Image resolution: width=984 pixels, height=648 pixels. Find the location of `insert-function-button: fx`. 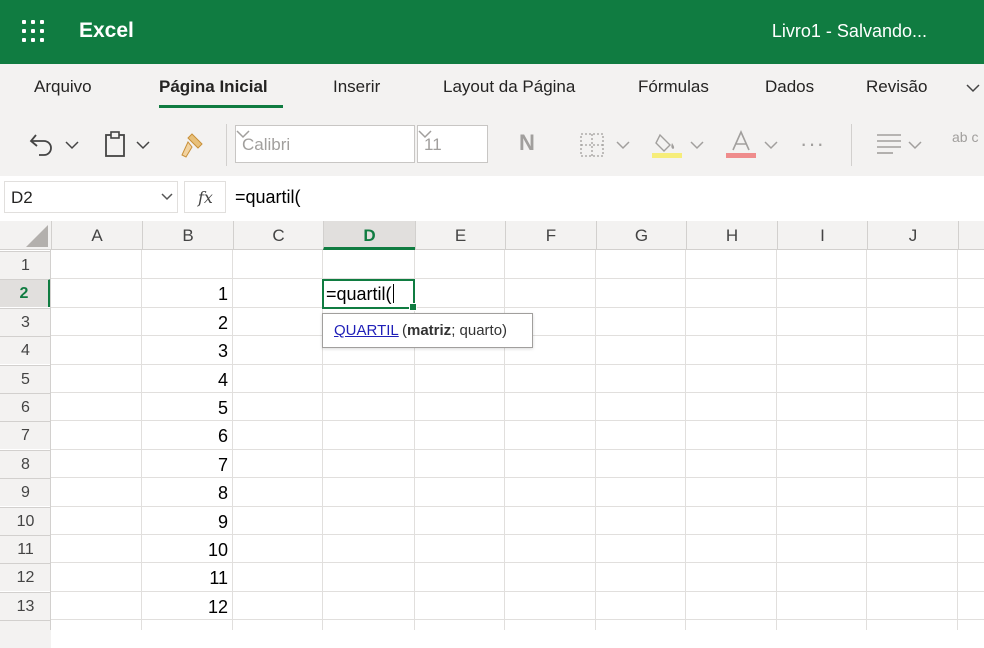

insert-function-button: fx is located at coordinates (205, 197).